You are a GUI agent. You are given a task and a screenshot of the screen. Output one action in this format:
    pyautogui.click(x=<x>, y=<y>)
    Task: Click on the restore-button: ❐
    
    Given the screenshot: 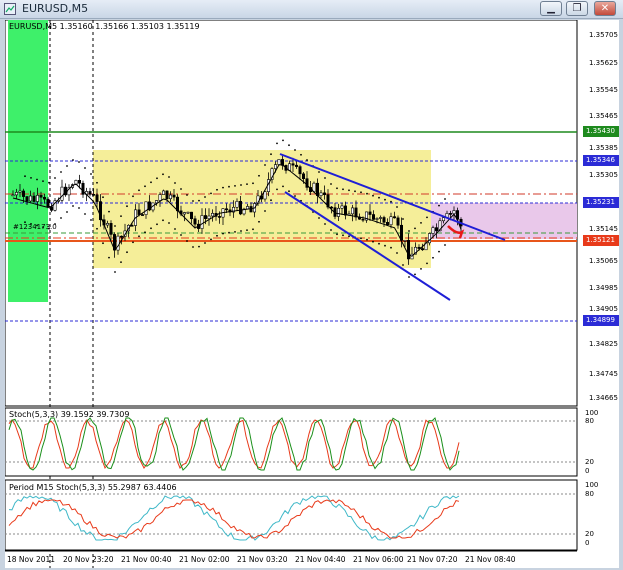 What is the action you would take?
    pyautogui.click(x=577, y=8)
    